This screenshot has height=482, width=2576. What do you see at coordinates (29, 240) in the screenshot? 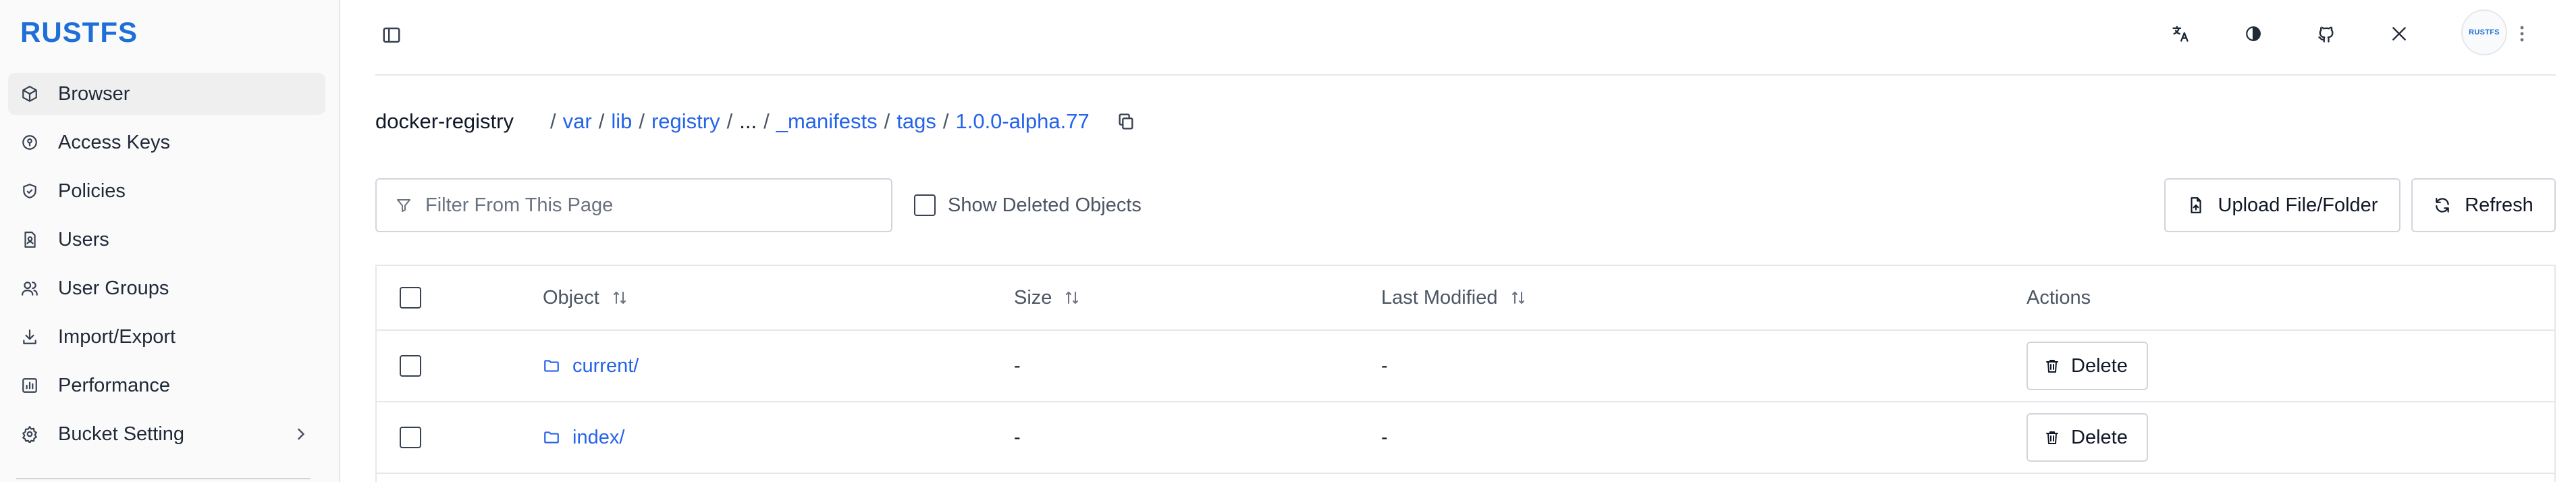
I see `user-file-icon` at bounding box center [29, 240].